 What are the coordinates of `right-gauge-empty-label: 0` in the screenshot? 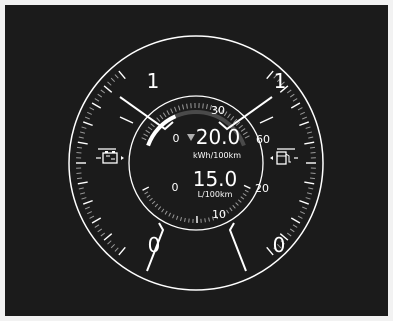 It's located at (279, 245).